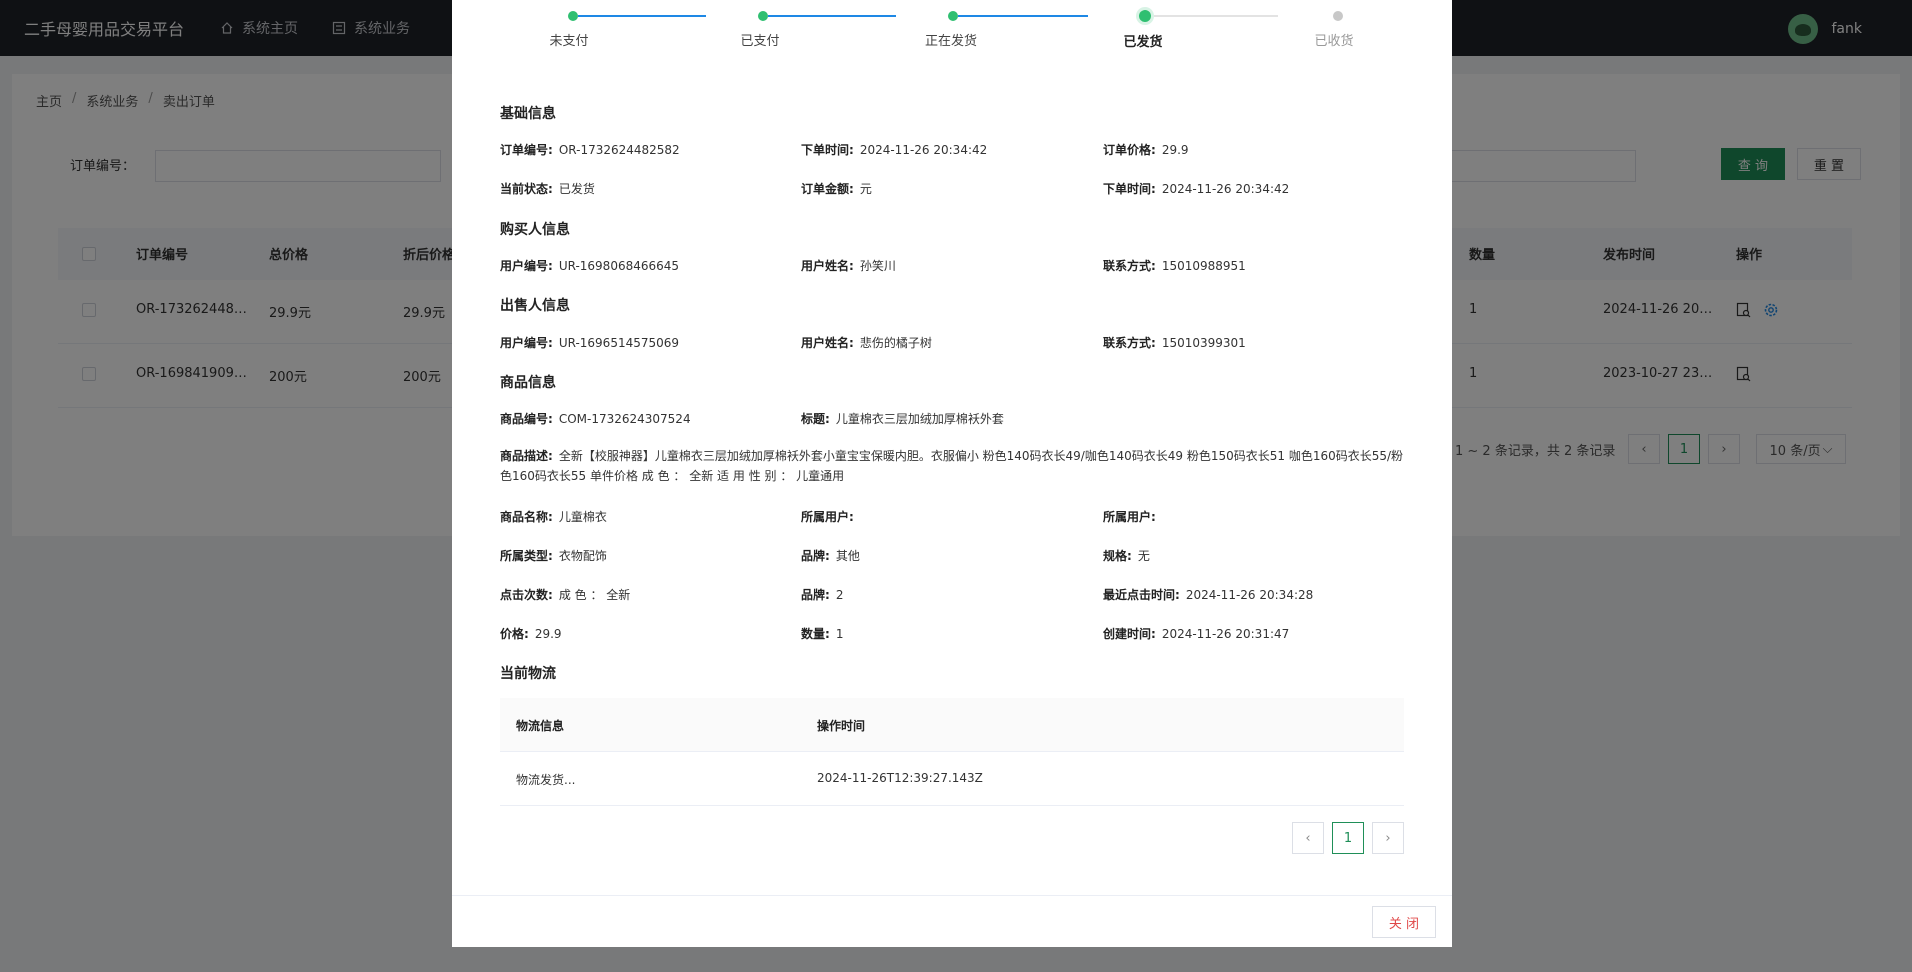  I want to click on section-basic-title: 基础信息, so click(528, 114).